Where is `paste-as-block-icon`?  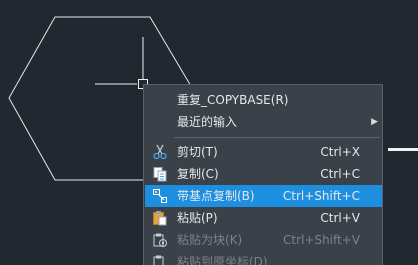
paste-as-block-icon is located at coordinates (160, 240).